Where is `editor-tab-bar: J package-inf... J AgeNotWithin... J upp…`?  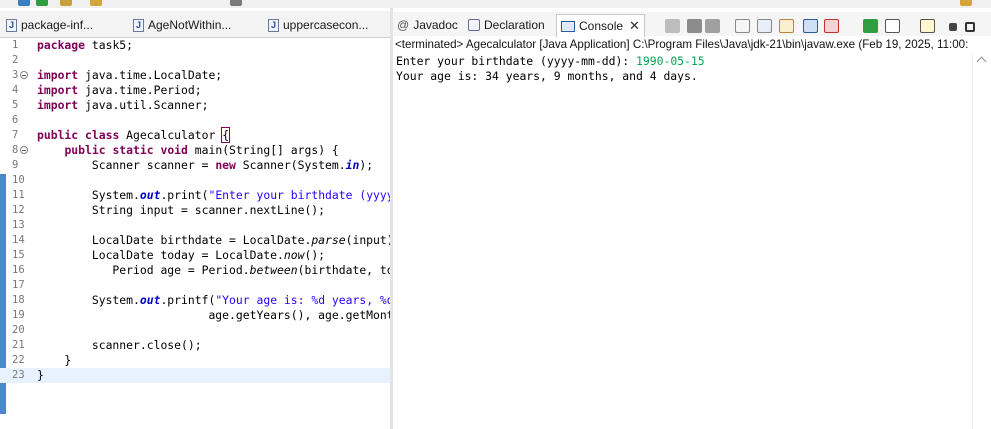 editor-tab-bar: J package-inf... J AgeNotWithin... J upp… is located at coordinates (195, 24).